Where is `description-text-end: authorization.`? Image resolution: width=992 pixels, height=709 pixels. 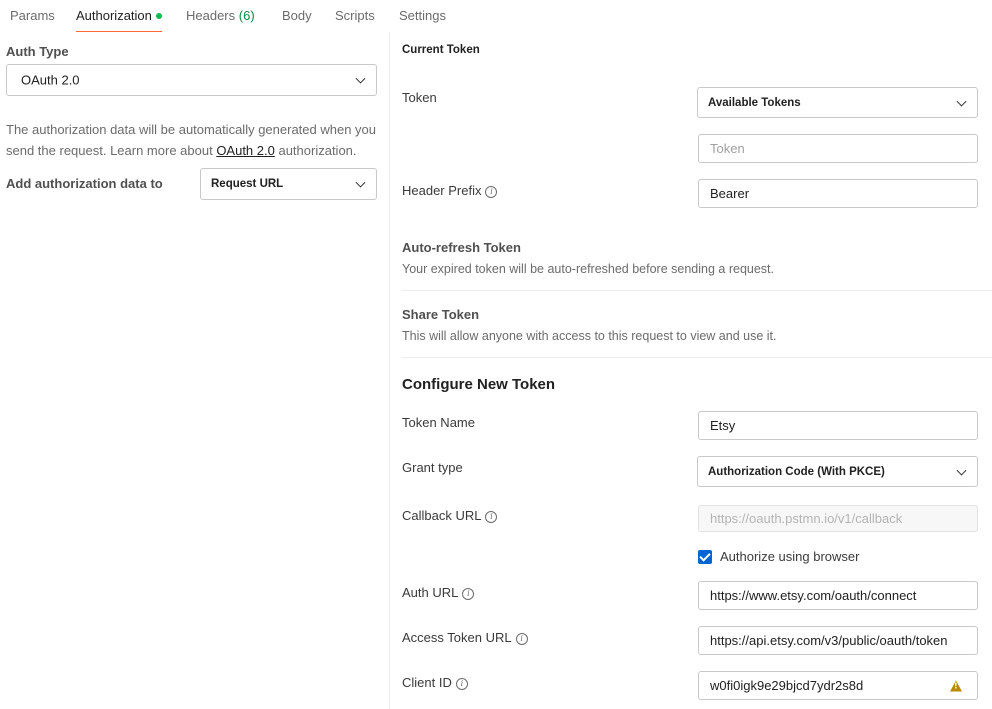
description-text-end: authorization. is located at coordinates (315, 150).